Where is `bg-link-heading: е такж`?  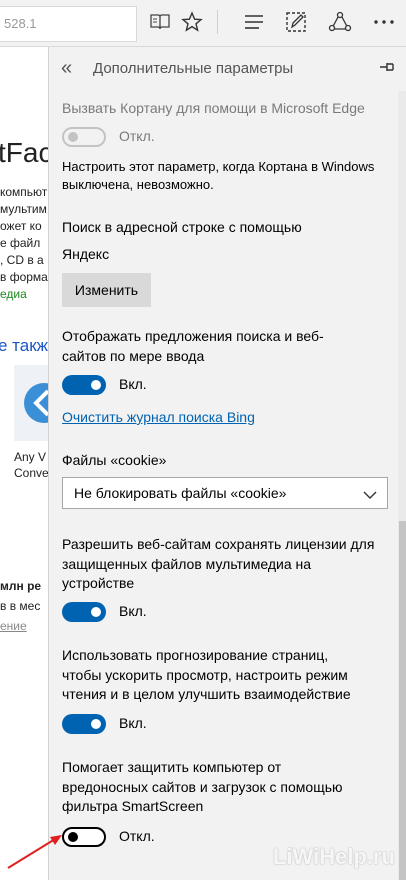 bg-link-heading: е такж is located at coordinates (24, 346).